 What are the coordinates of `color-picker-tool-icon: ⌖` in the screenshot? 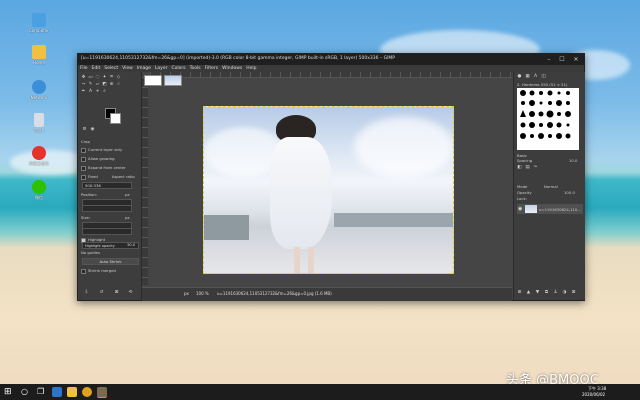 It's located at (97, 91).